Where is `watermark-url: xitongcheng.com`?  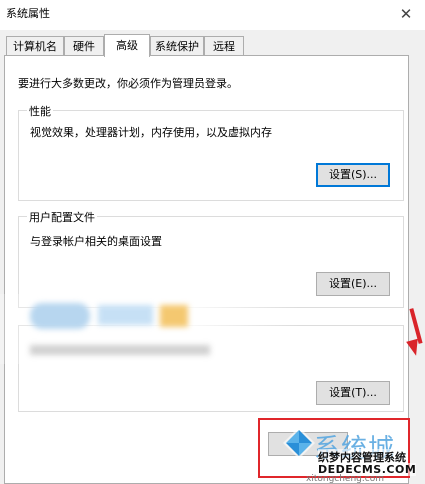
watermark-url: xitongcheng.com is located at coordinates (345, 479).